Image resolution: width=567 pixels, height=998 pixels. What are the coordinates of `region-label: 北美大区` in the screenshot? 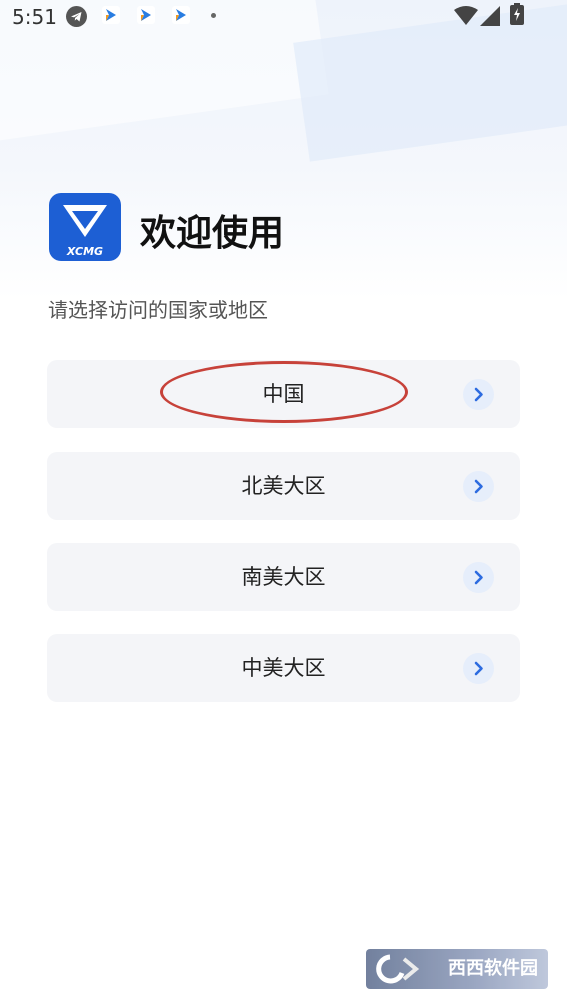 It's located at (283, 486).